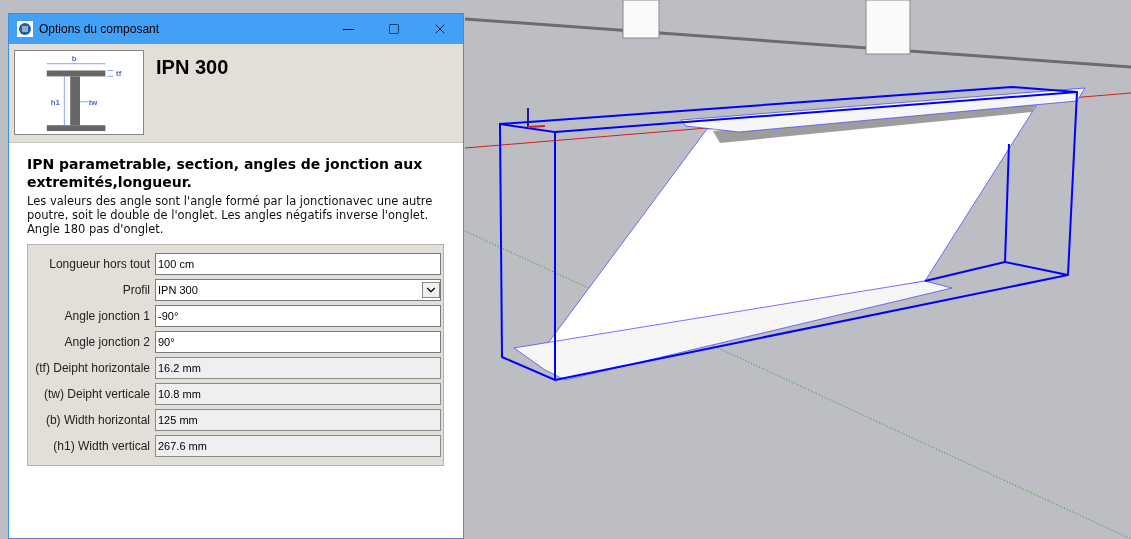 This screenshot has width=1131, height=539. I want to click on field-label: (b) Width horizontal, so click(97, 420).